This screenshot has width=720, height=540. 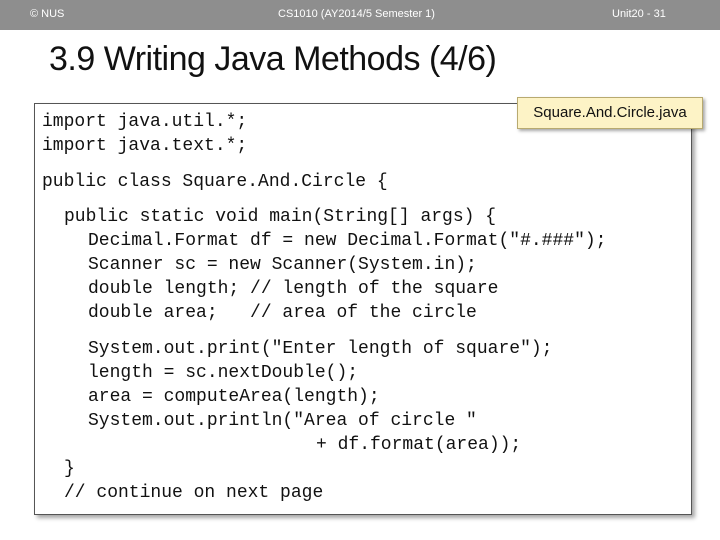 What do you see at coordinates (273, 59) in the screenshot?
I see `slide-title: 3.9 Writing Java Methods (4/6)` at bounding box center [273, 59].